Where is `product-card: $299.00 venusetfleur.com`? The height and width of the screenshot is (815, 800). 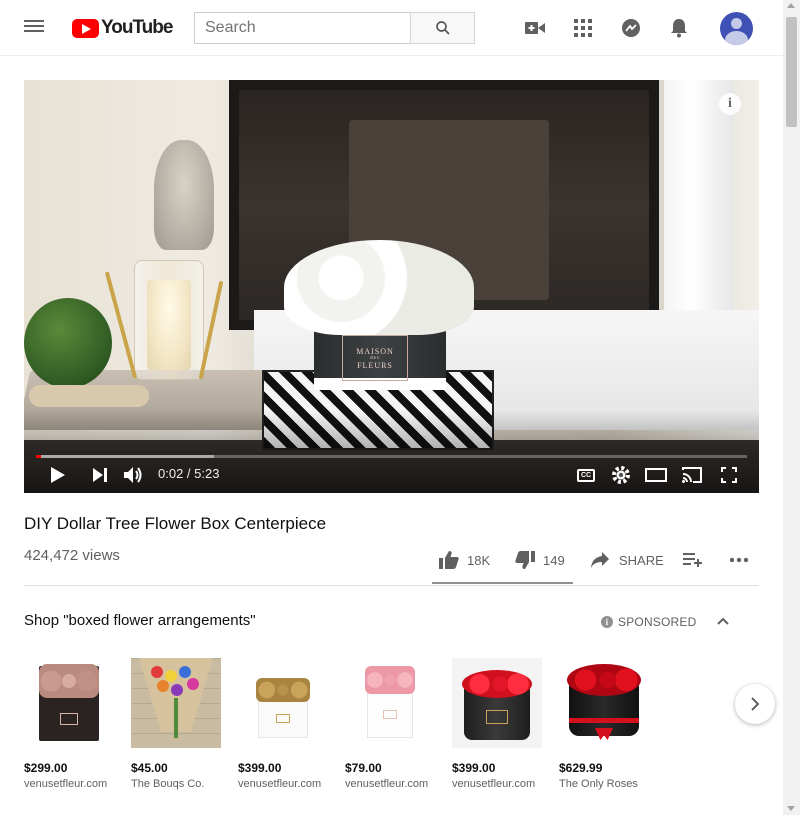 product-card: $299.00 venusetfleur.com is located at coordinates (69, 724).